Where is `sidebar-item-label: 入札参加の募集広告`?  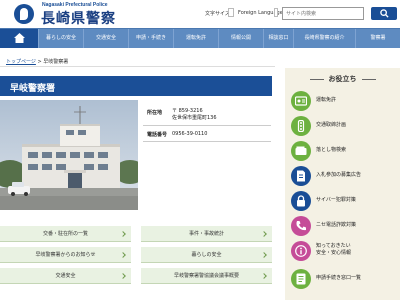 sidebar-item-label: 入札参加の募集広告 is located at coordinates (339, 175).